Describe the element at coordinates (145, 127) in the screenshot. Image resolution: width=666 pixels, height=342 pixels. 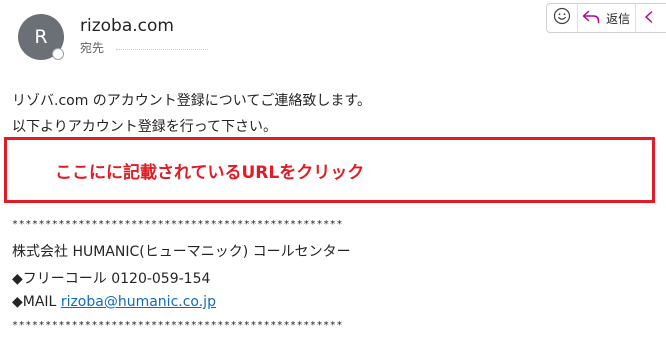
I see `body-line-2: 以下よりアカウント登録を行って下さい。` at that location.